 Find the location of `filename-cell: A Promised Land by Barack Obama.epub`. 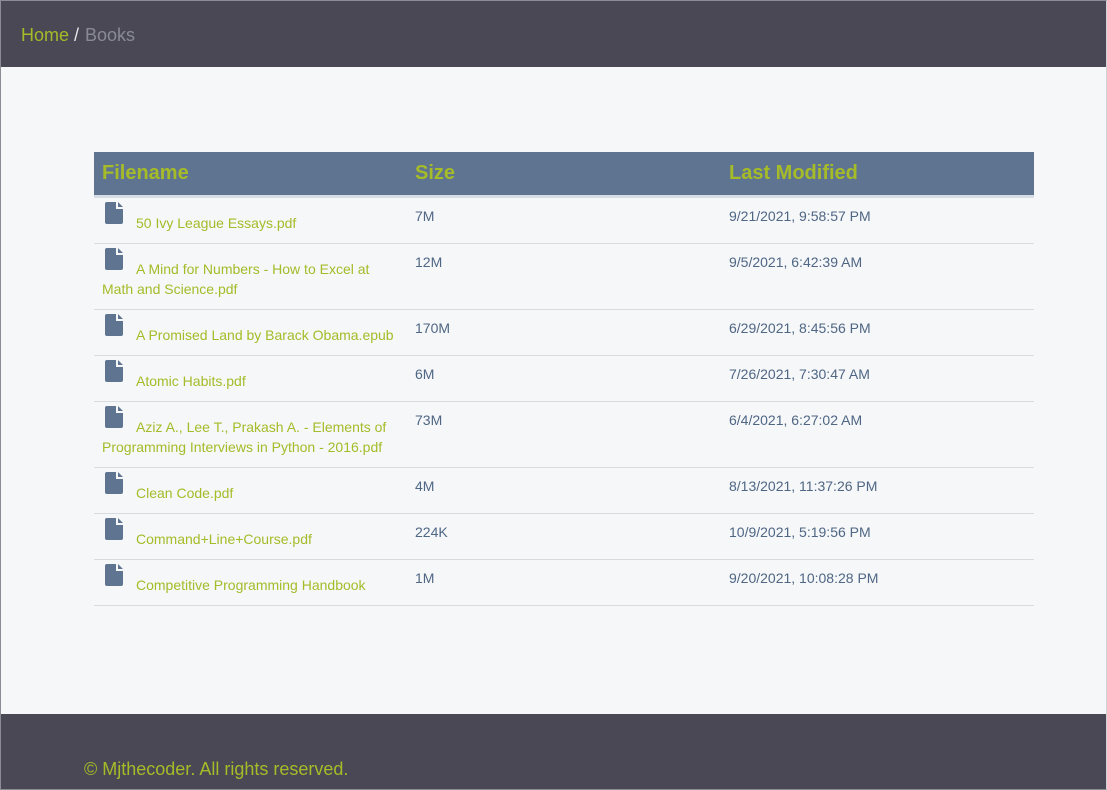

filename-cell: A Promised Land by Barack Obama.epub is located at coordinates (250, 332).